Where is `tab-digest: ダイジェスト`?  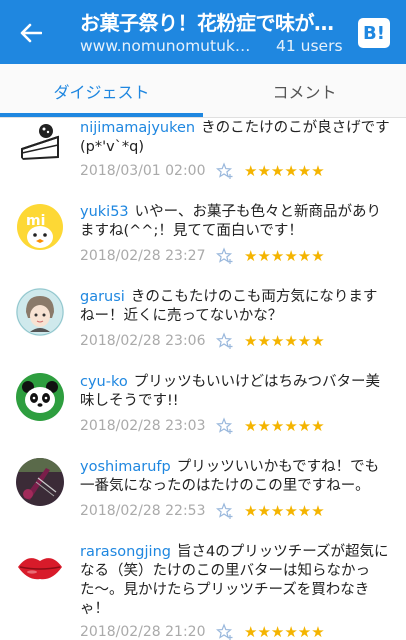
tab-digest: ダイジェスト is located at coordinates (101, 91).